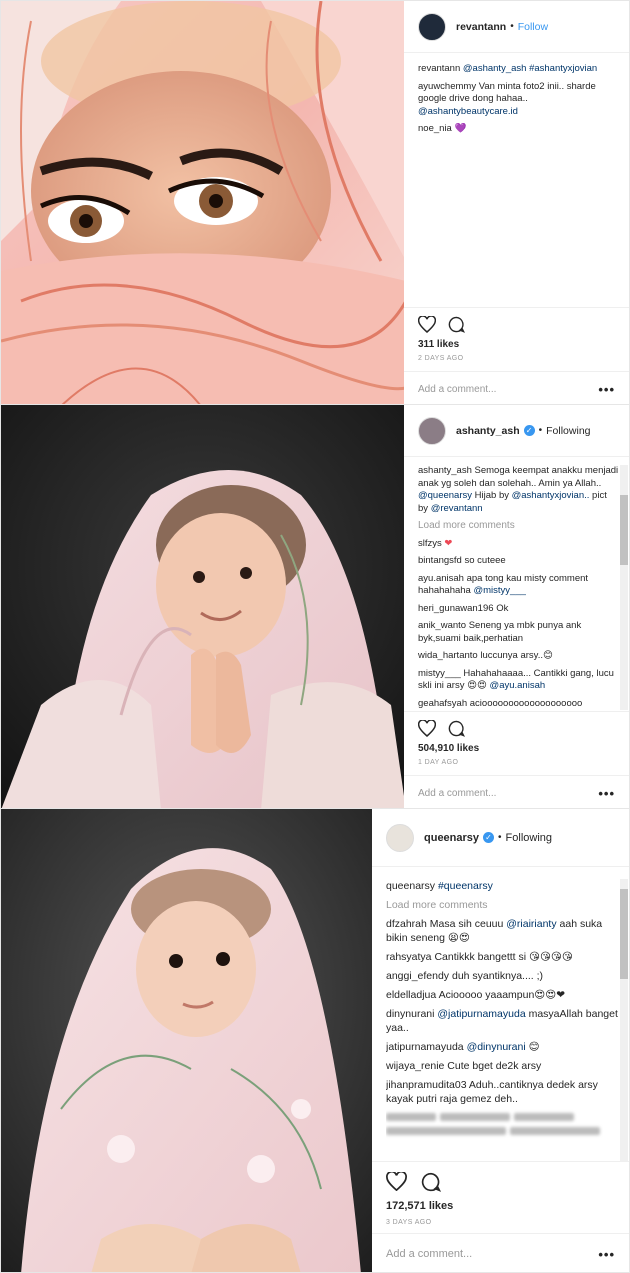  What do you see at coordinates (406, 924) in the screenshot?
I see `comment-user: dfzahrah` at bounding box center [406, 924].